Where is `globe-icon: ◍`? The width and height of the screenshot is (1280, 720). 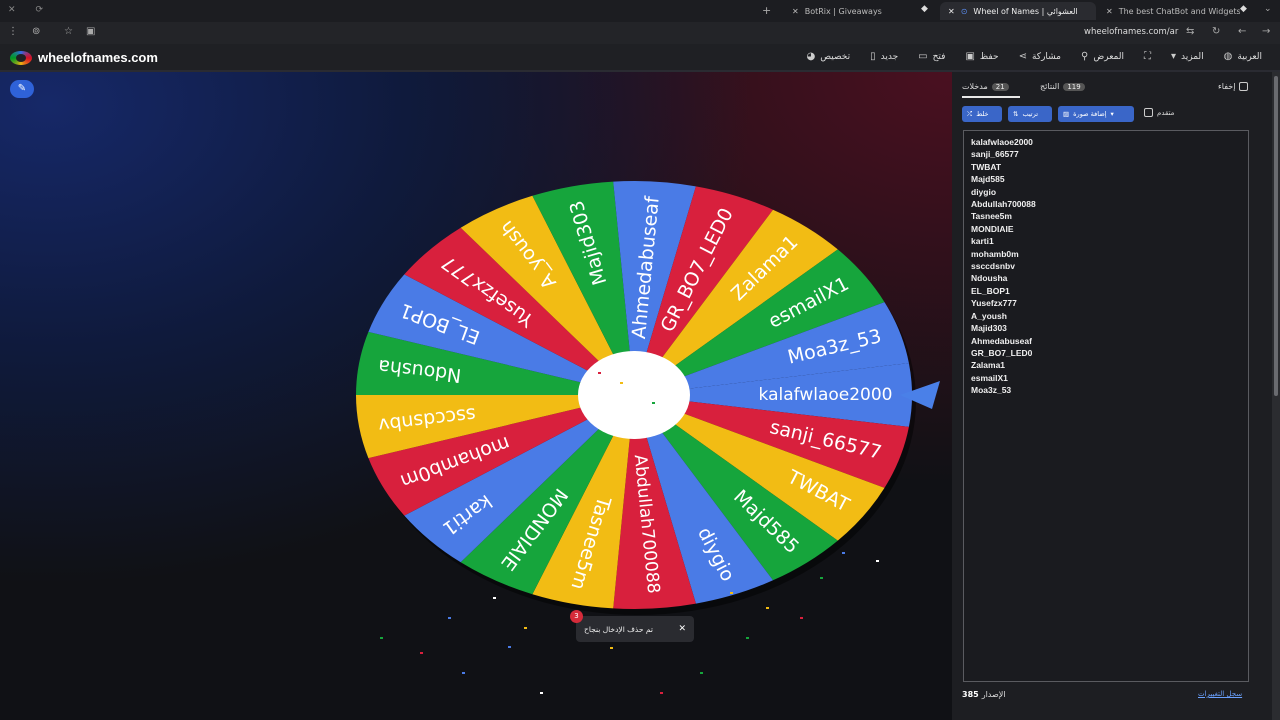 globe-icon: ◍ is located at coordinates (1228, 56).